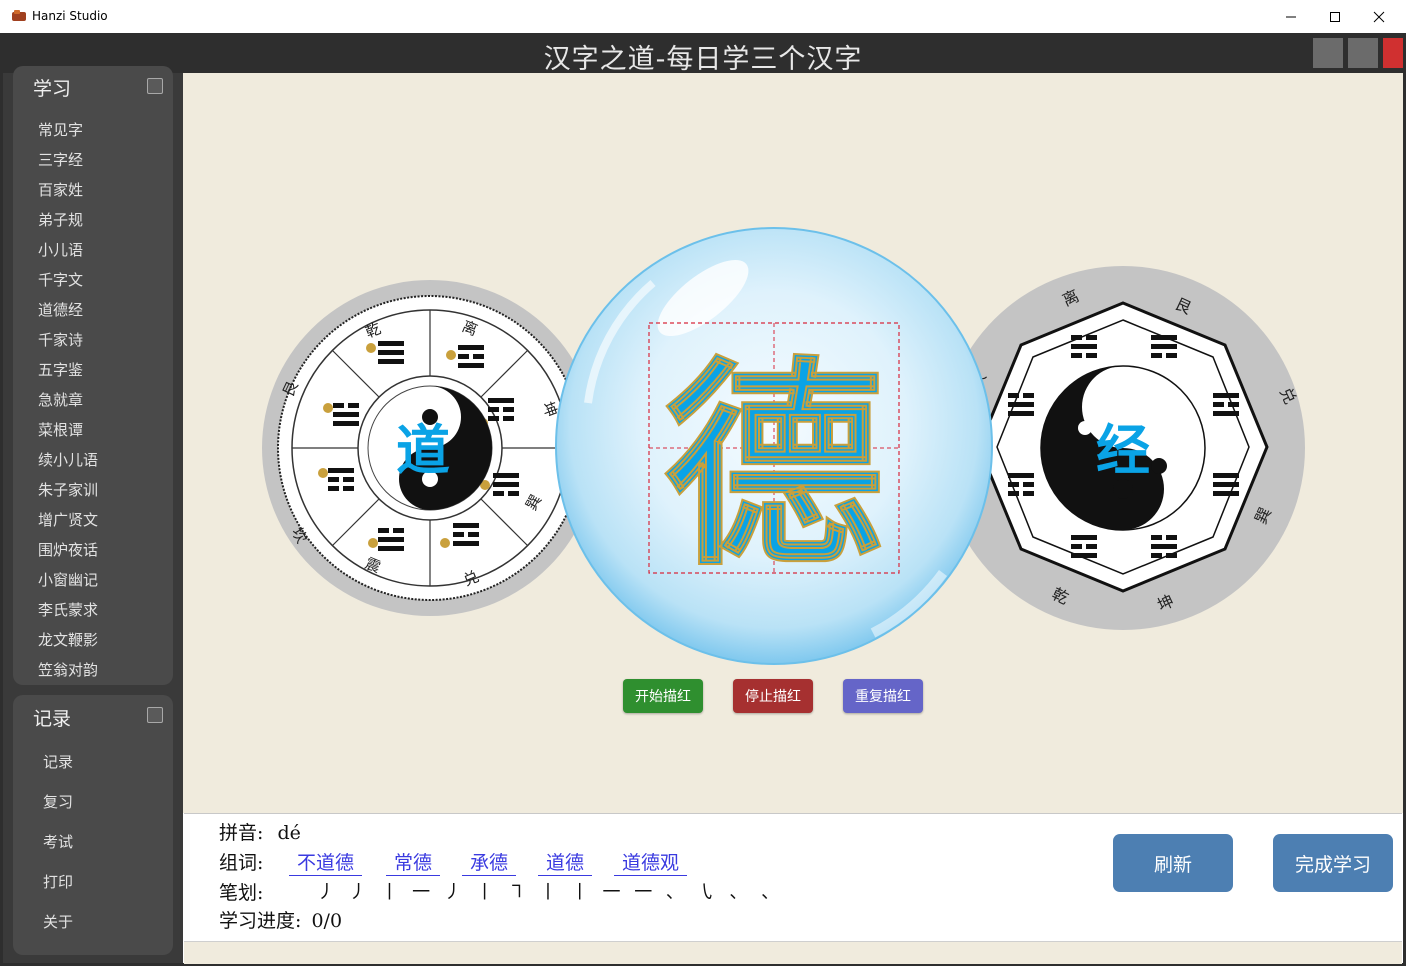 The image size is (1406, 966). I want to click on strokes-row: 笔划: 丿 丿 丨 一 丿 丨 ㇕ 丨 丨 一 一 、 ㇂ 、 、, so click(569, 891).